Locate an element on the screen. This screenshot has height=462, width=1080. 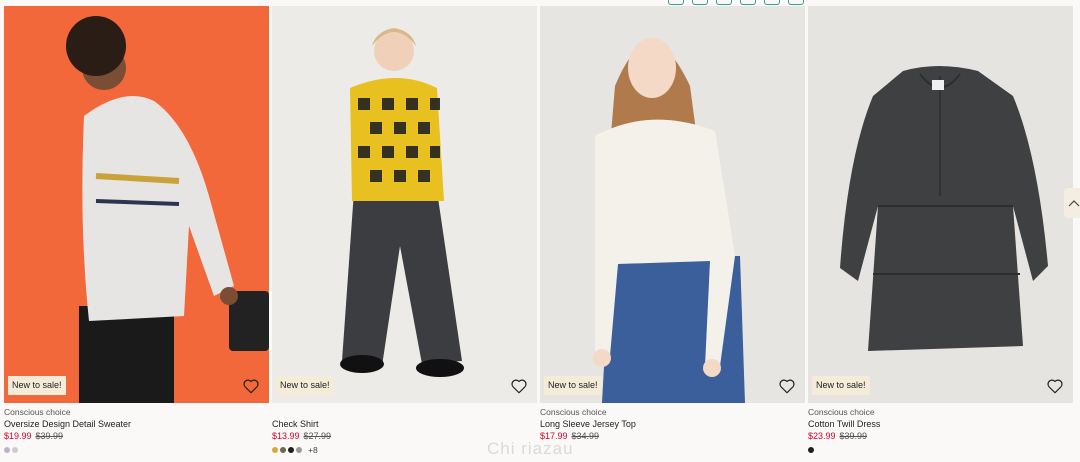
scroll-to-top-button is located at coordinates (1072, 203).